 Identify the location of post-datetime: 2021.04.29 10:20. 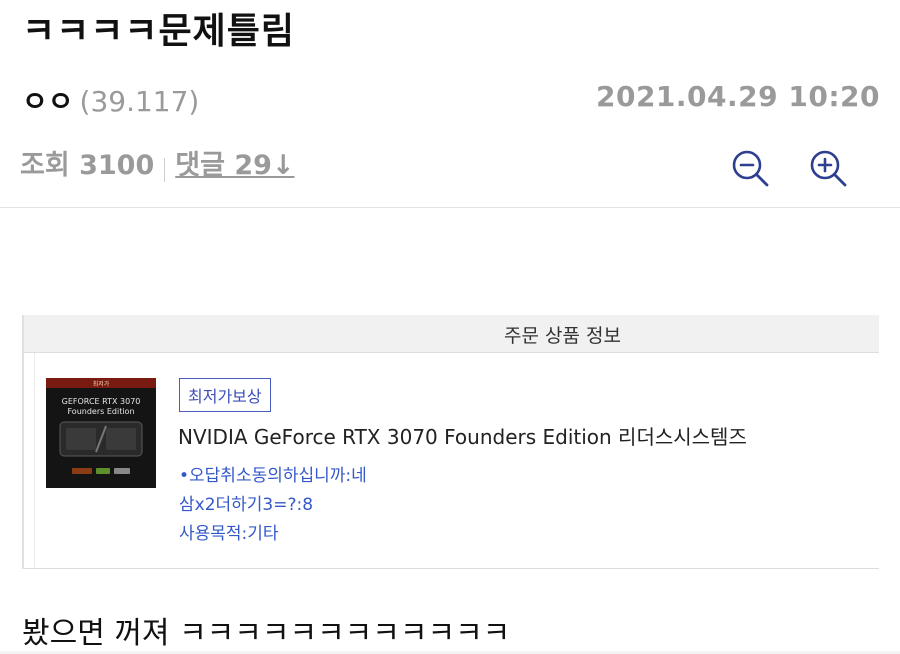
(737, 96).